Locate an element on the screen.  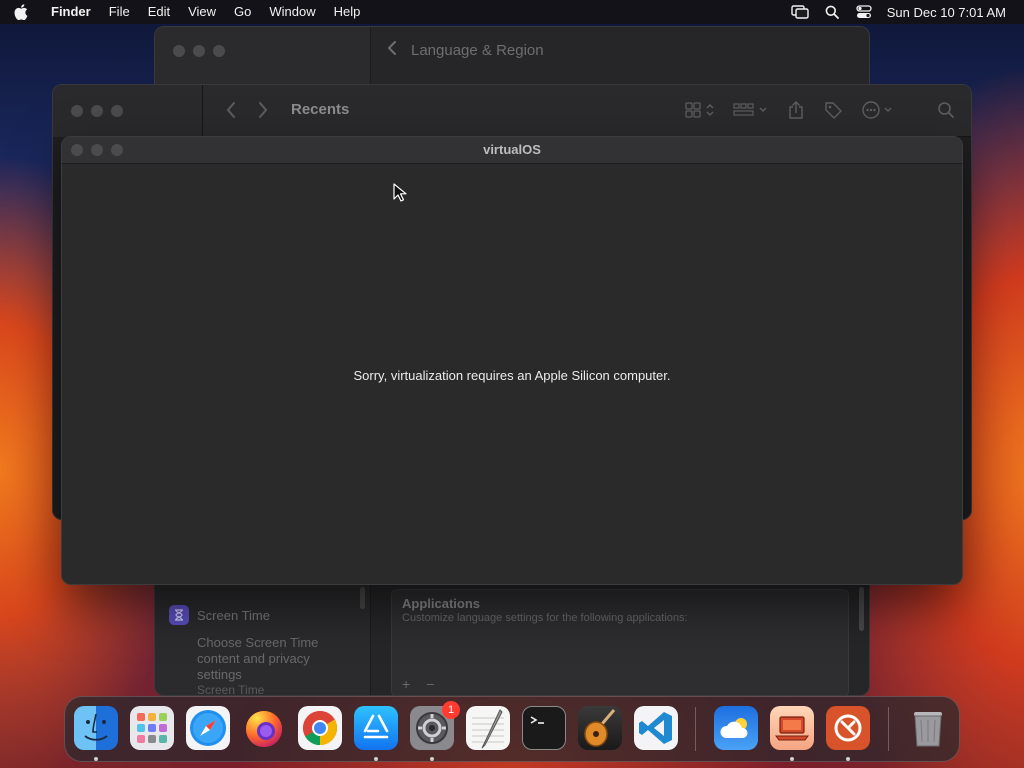
textedit-page-icon is located at coordinates (488, 729).